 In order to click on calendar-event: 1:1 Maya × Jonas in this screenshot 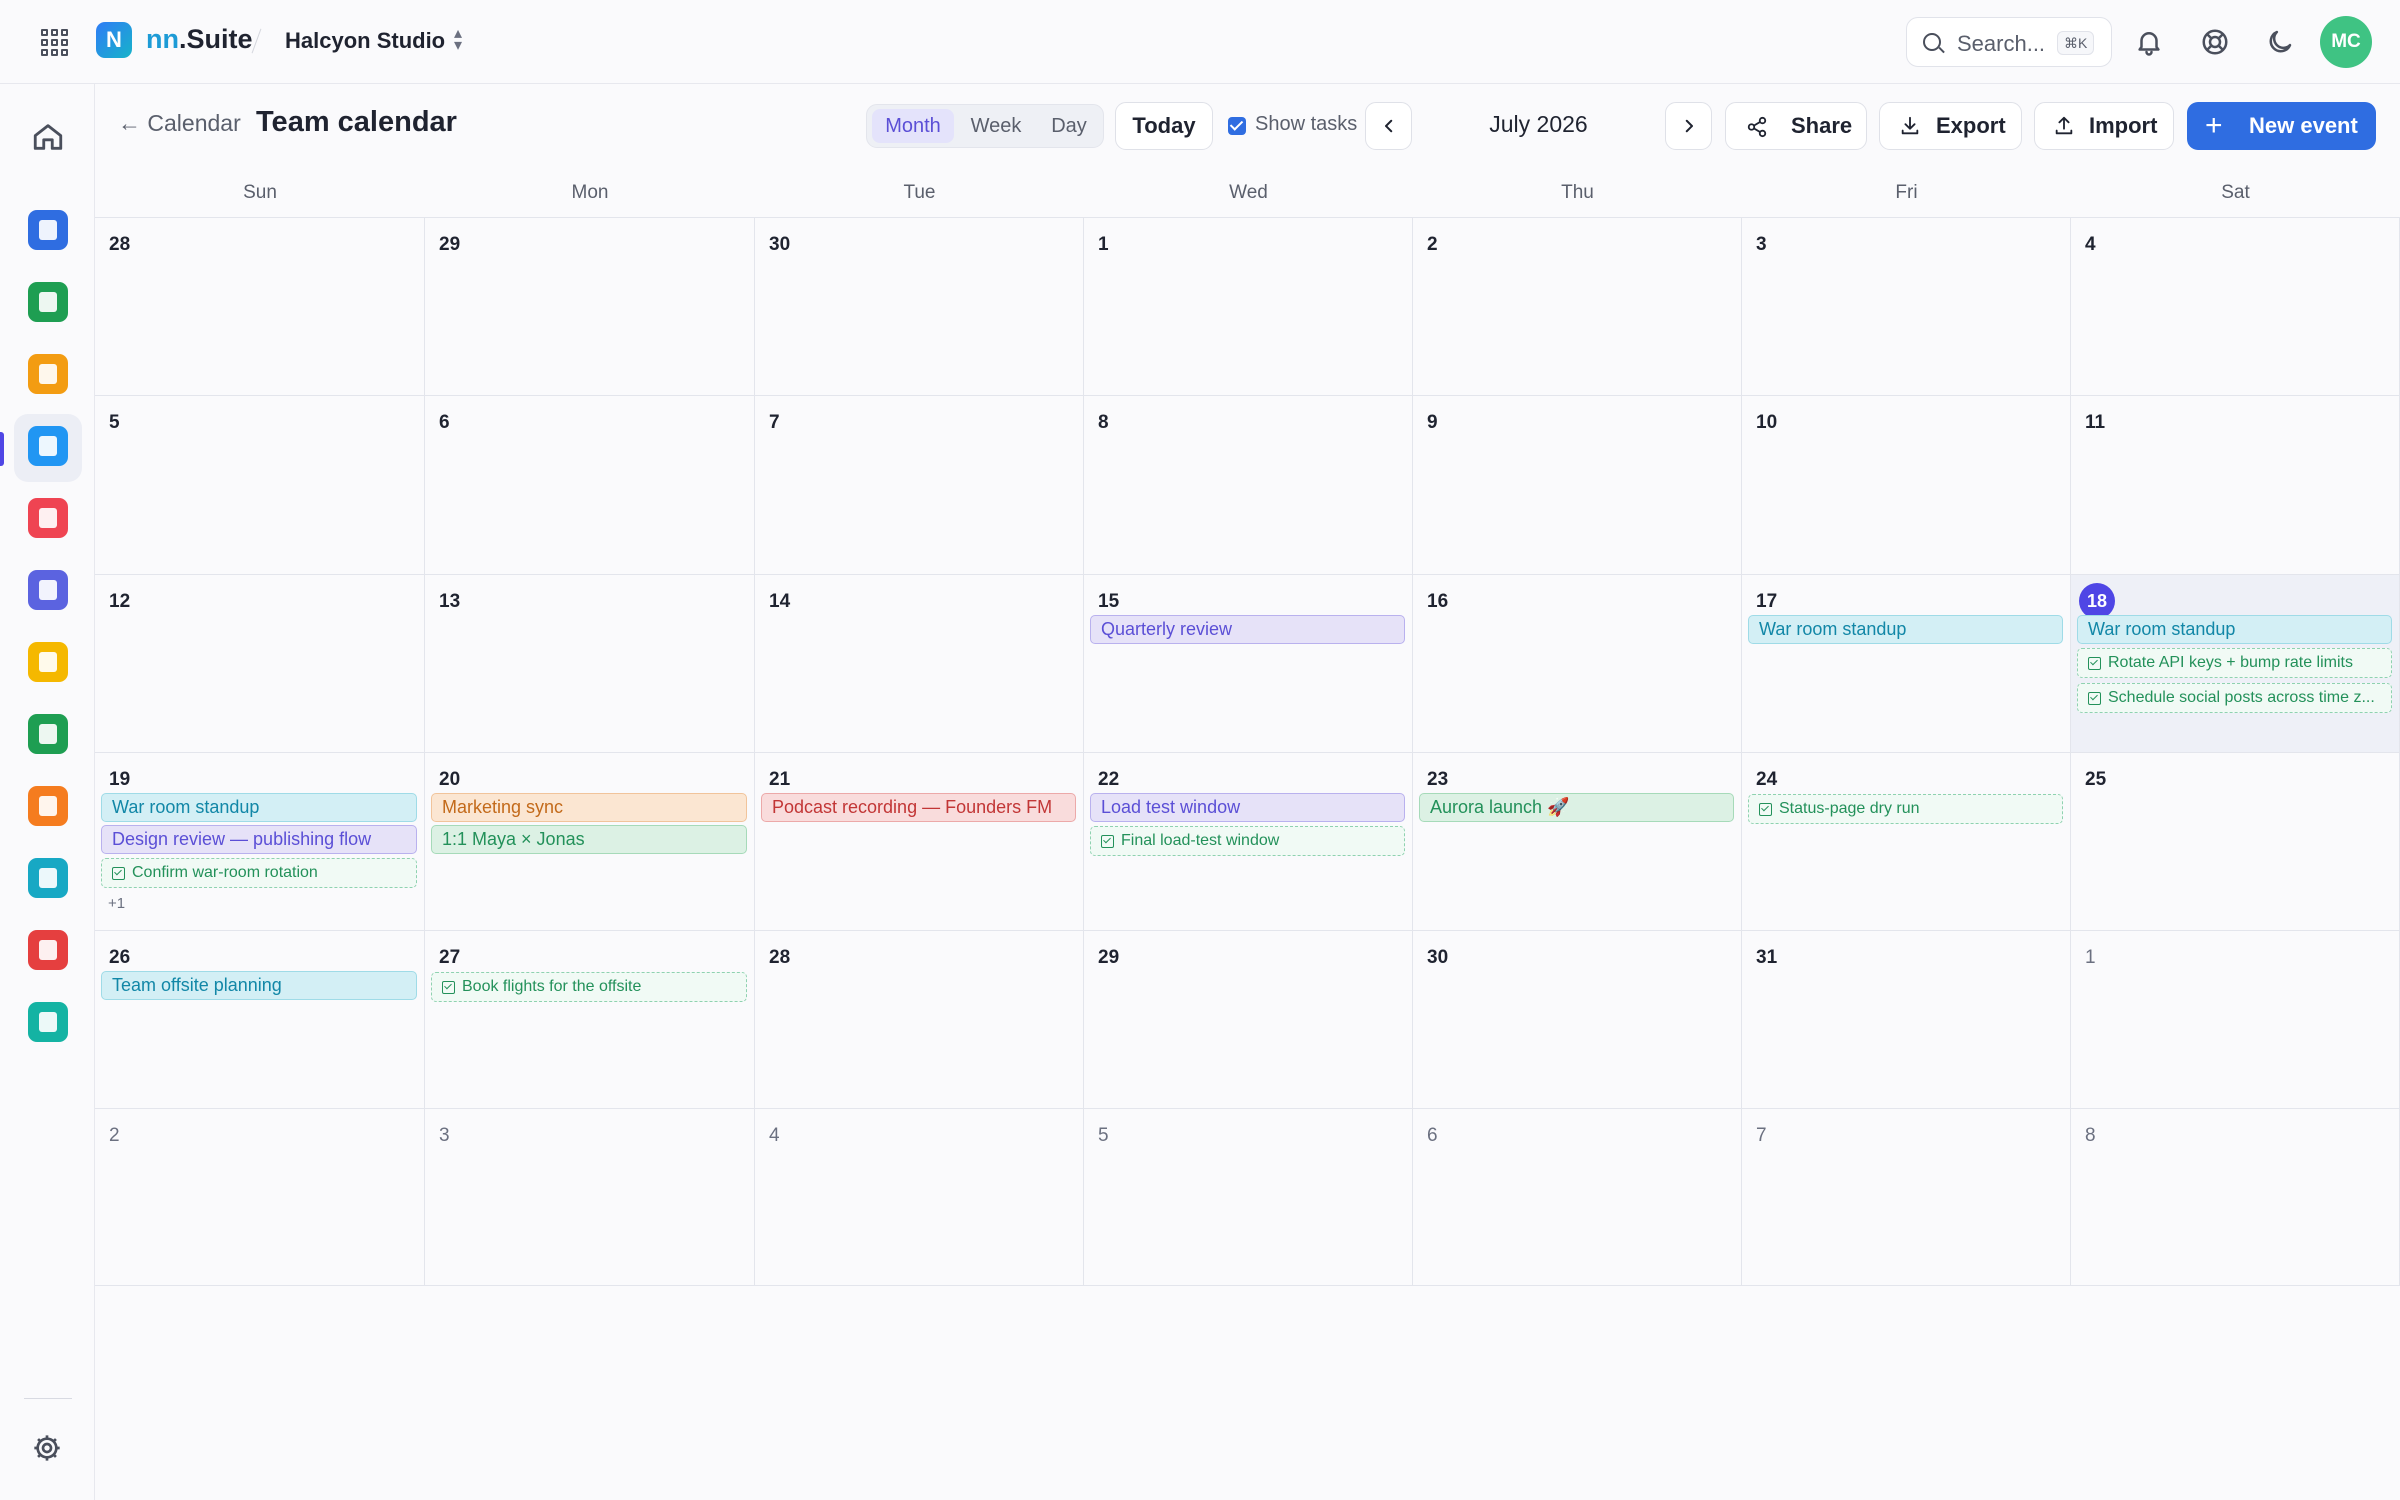, I will do `click(589, 839)`.